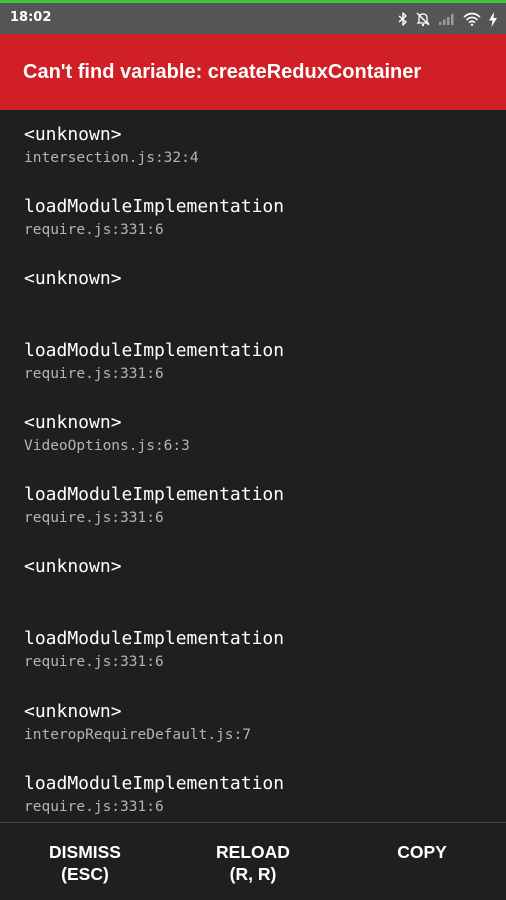 Image resolution: width=506 pixels, height=900 pixels. What do you see at coordinates (85, 863) in the screenshot?
I see `dismiss-button: DISMISS (ESC)` at bounding box center [85, 863].